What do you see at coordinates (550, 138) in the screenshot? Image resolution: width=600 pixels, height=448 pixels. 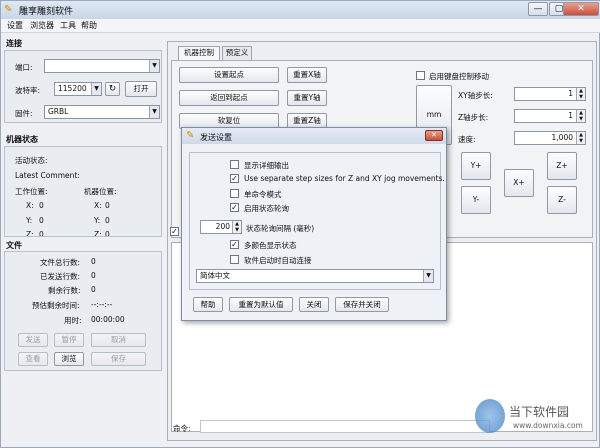 I see `speed-input: 1,000 ▲ ▼` at bounding box center [550, 138].